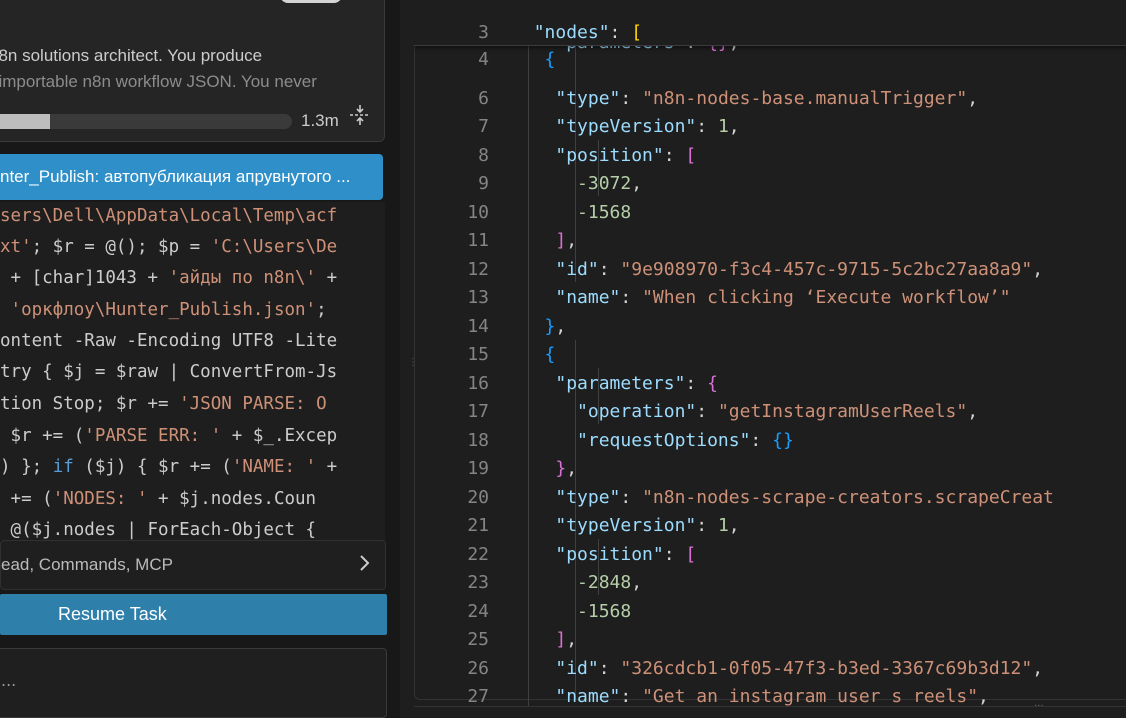  Describe the element at coordinates (169, 278) in the screenshot. I see `command-line: + [char]1043 + 'айды по n8n\' +` at that location.